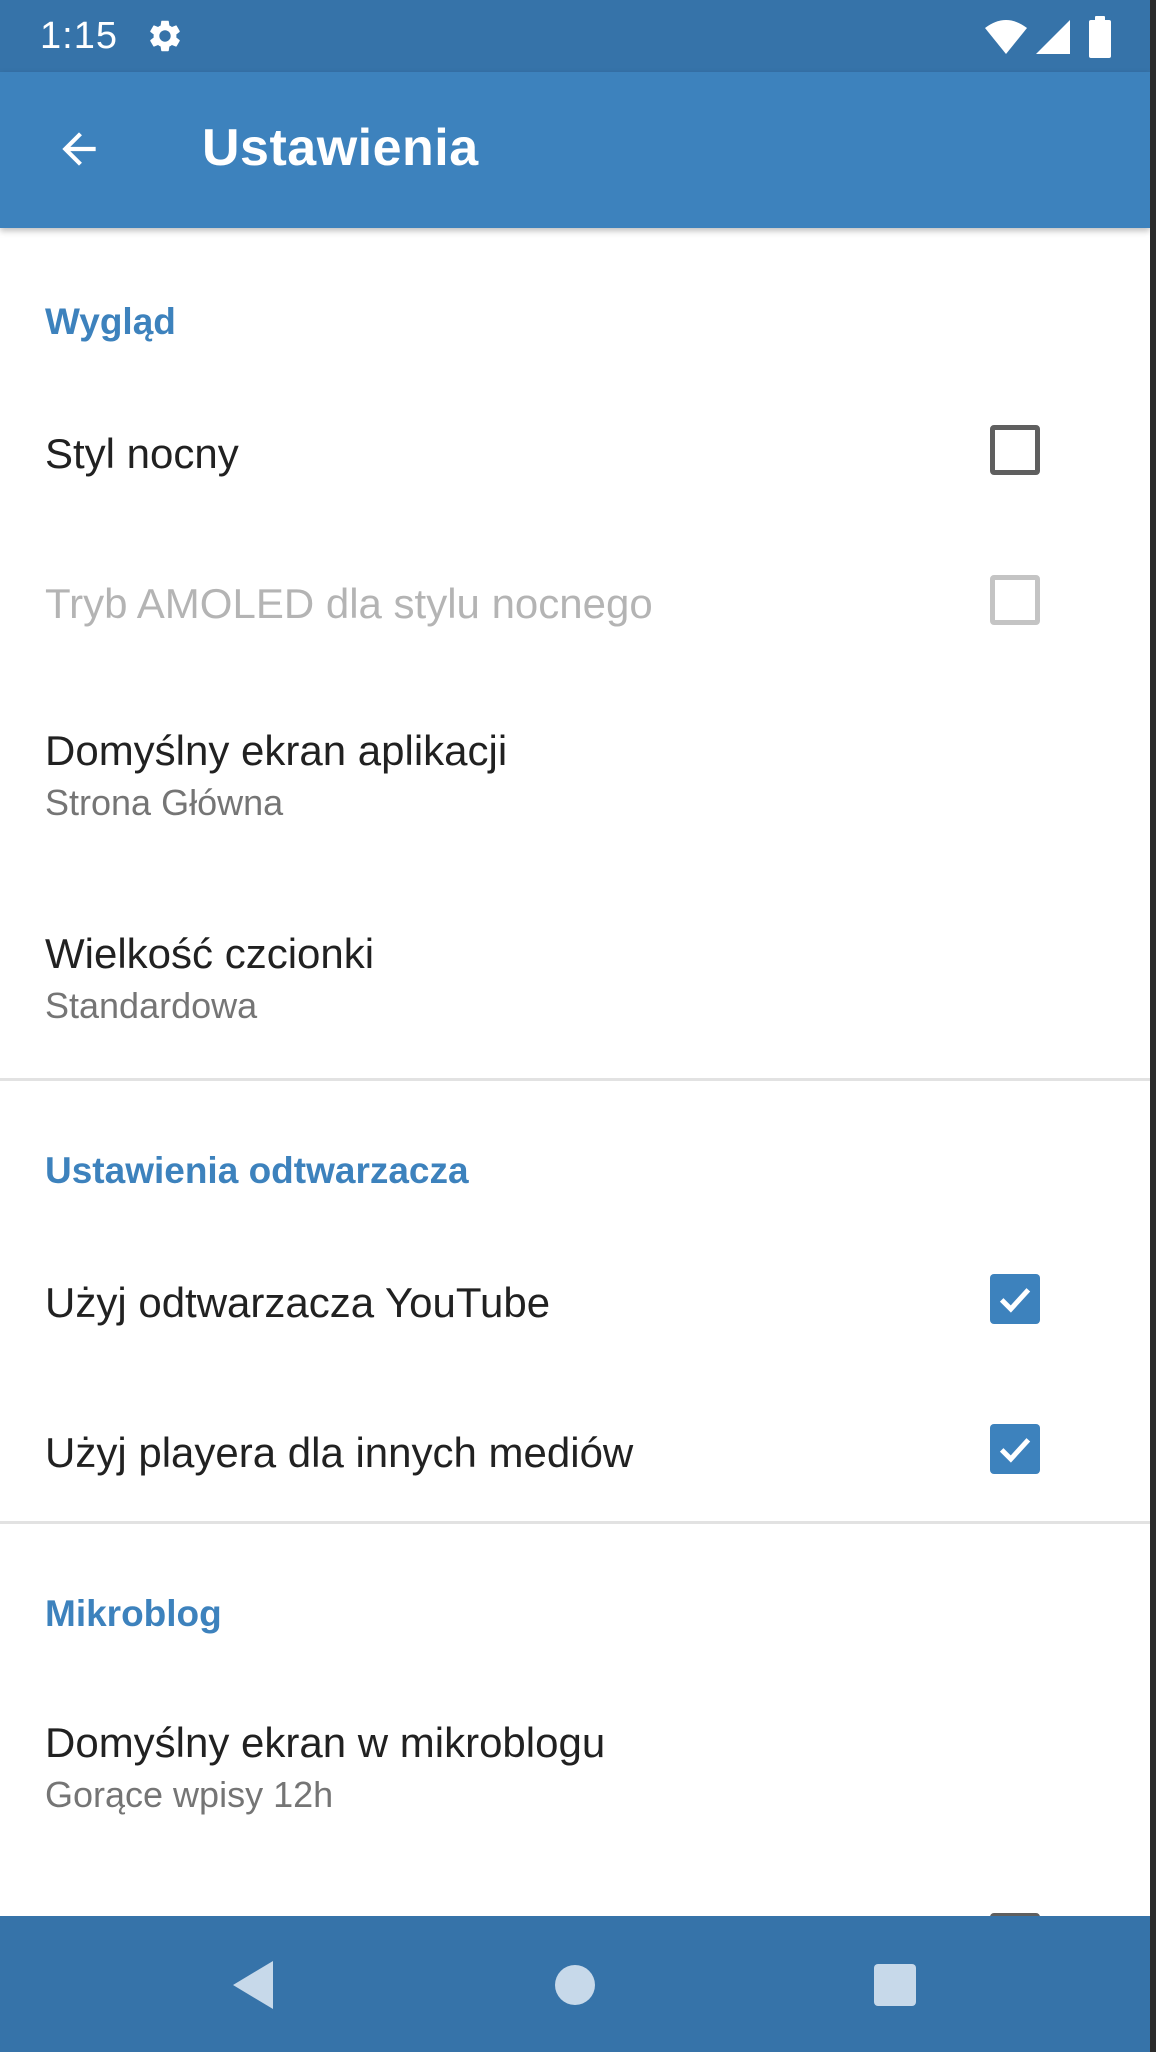 The height and width of the screenshot is (2052, 1156). Describe the element at coordinates (165, 36) in the screenshot. I see `gear-icon` at that location.